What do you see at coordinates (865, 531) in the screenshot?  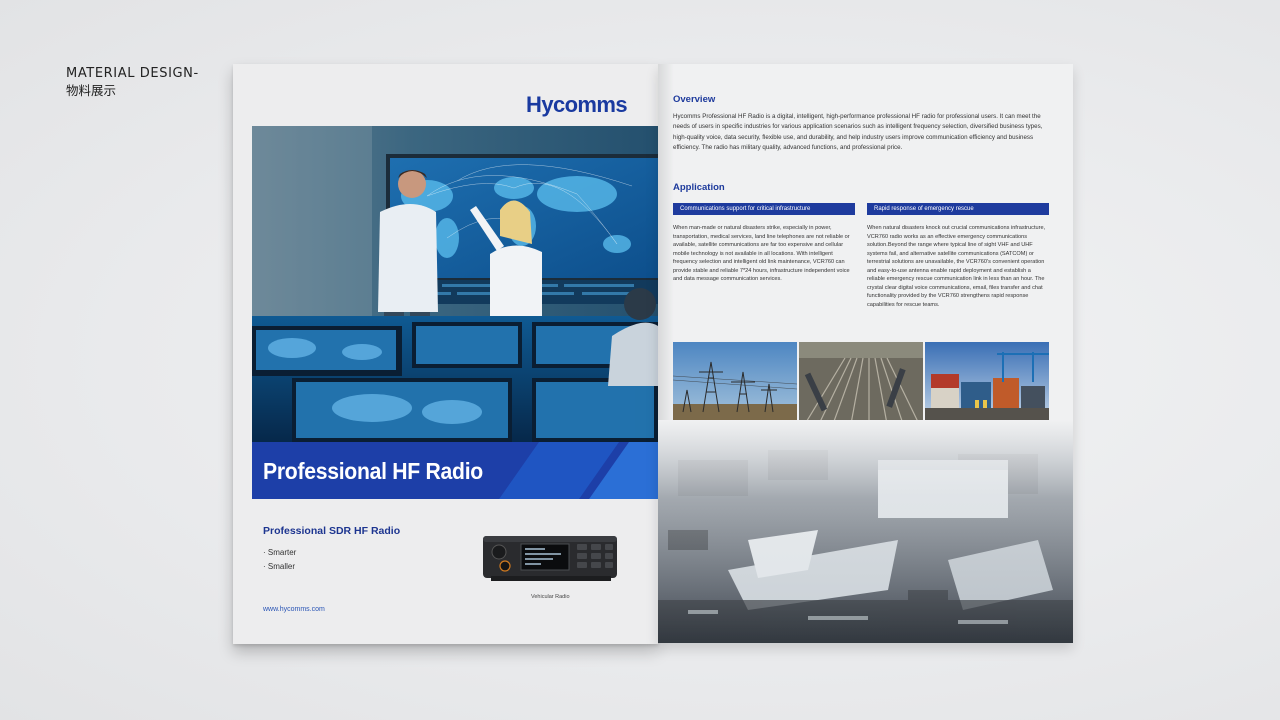 I see `disaster-background-image` at bounding box center [865, 531].